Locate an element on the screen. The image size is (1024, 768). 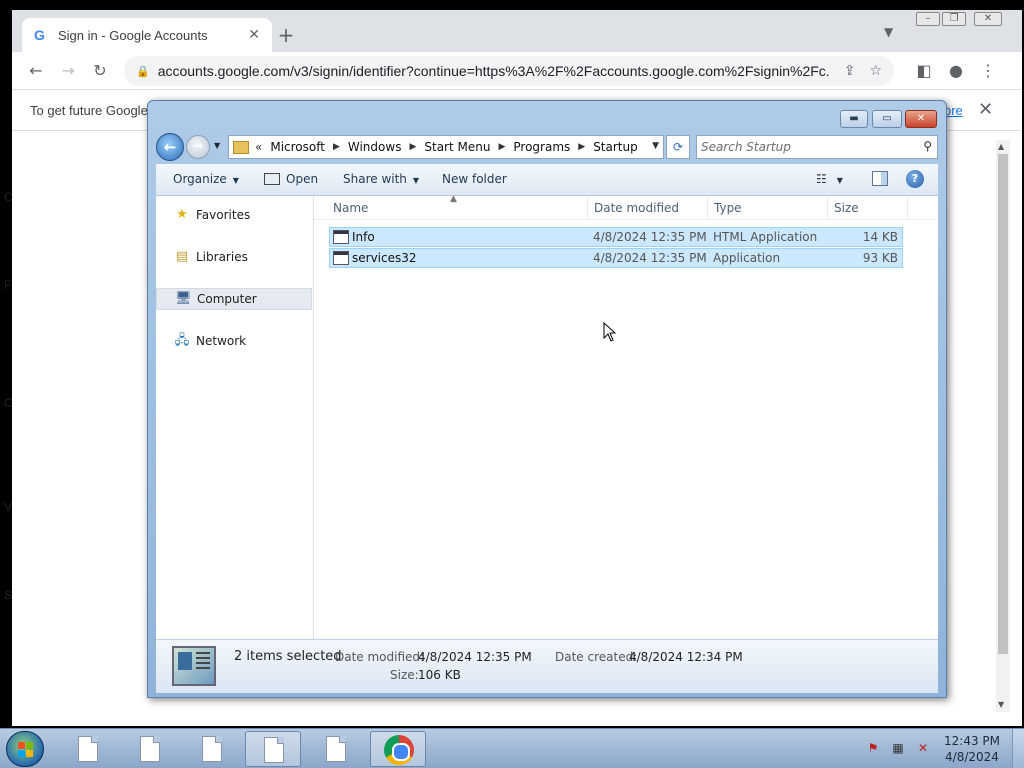
breadcrumb-overflow: « is located at coordinates (258, 147).